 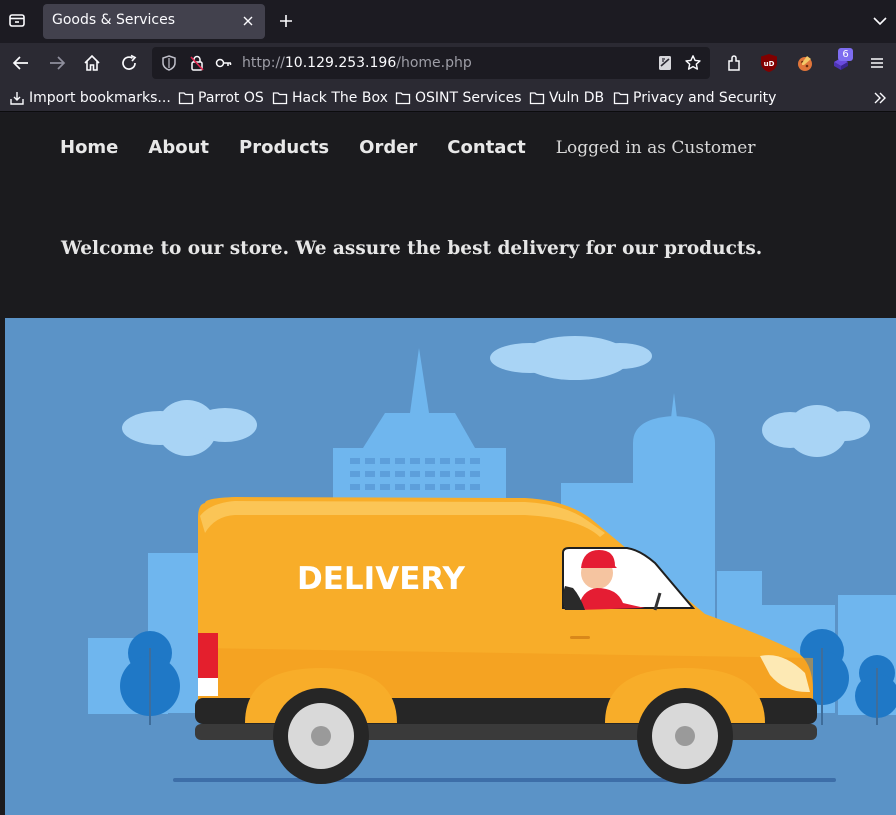 What do you see at coordinates (880, 21) in the screenshot?
I see `chevron-down-icon` at bounding box center [880, 21].